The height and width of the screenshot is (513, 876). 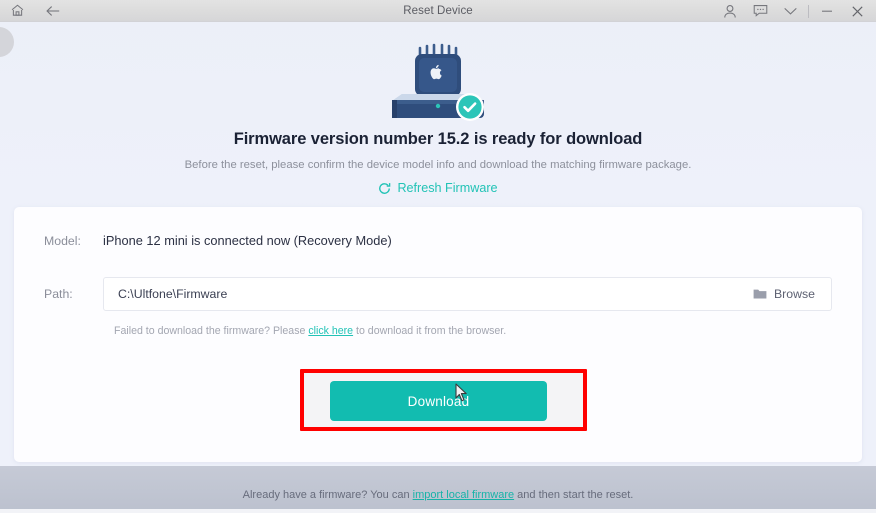 What do you see at coordinates (30, 10) in the screenshot?
I see `title-bar-left-controls` at bounding box center [30, 10].